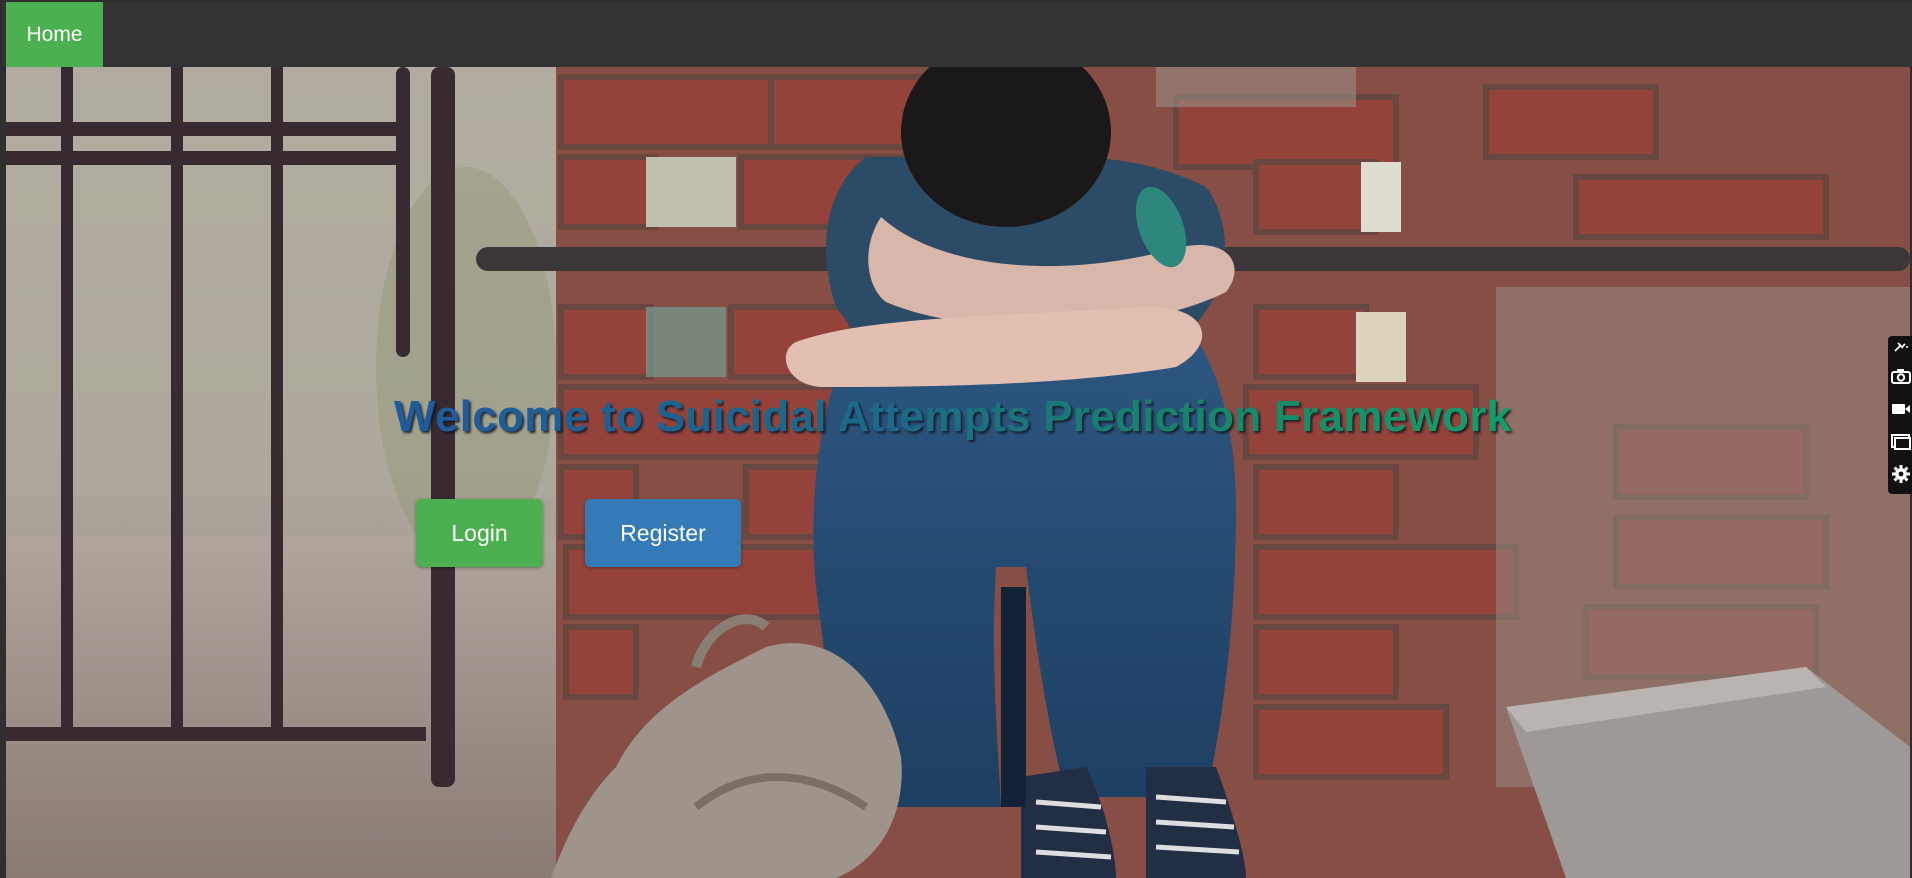 The height and width of the screenshot is (878, 1912). What do you see at coordinates (1900, 376) in the screenshot?
I see `camera-icon` at bounding box center [1900, 376].